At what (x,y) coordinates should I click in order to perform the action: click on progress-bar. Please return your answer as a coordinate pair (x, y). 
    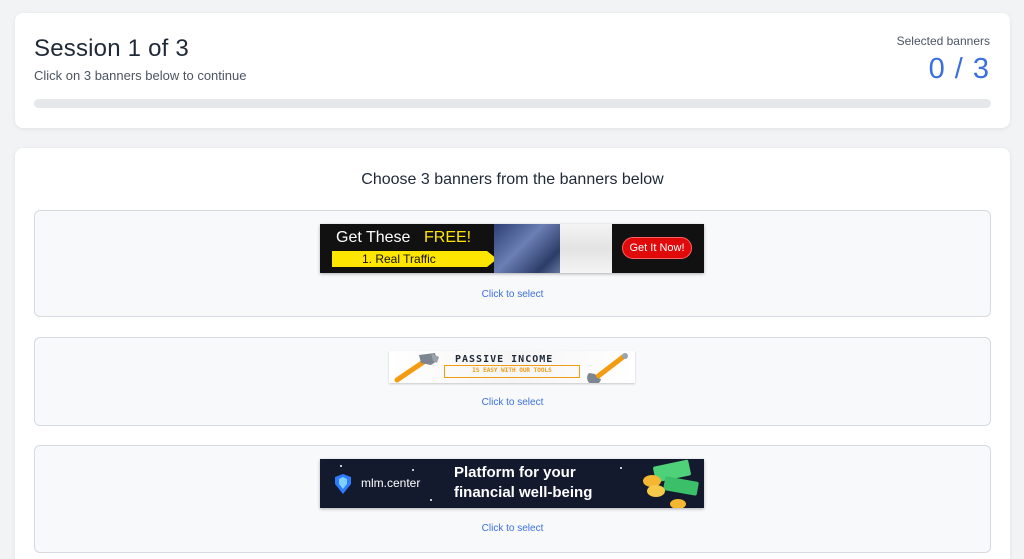
    Looking at the image, I should click on (512, 103).